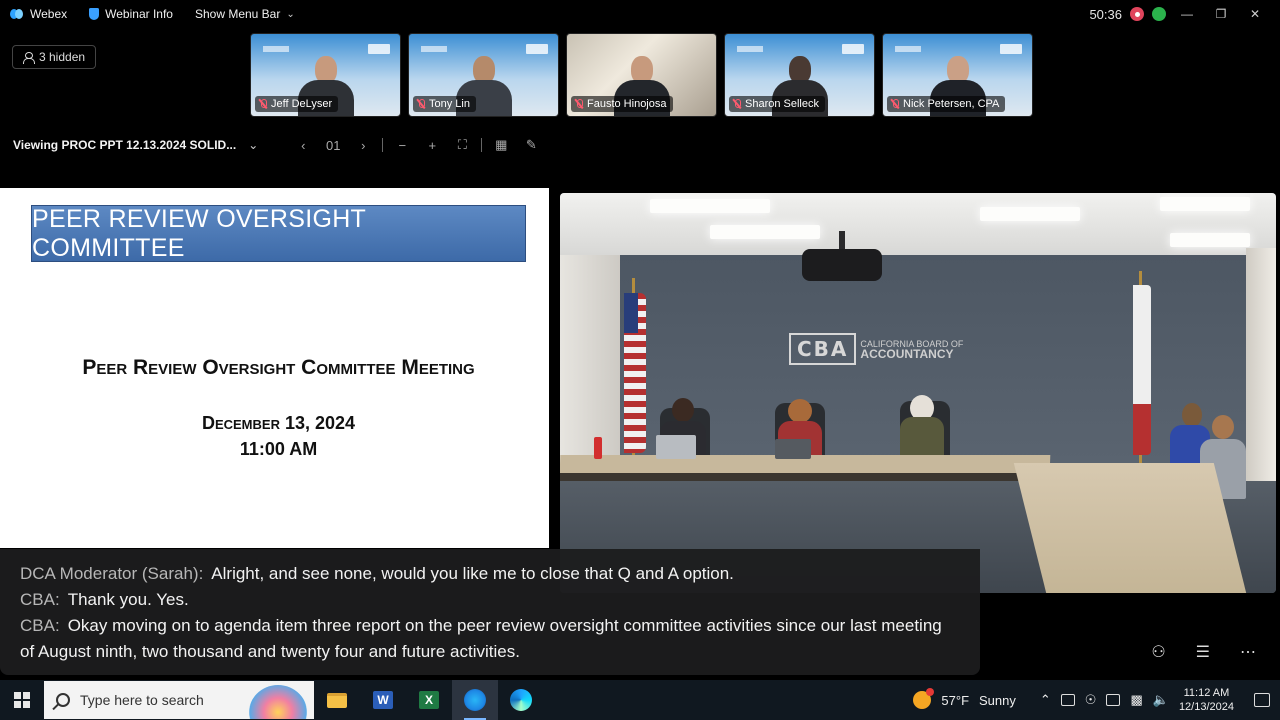 Image resolution: width=1280 pixels, height=720 pixels. I want to click on participant-name: Tony Lin, so click(449, 104).